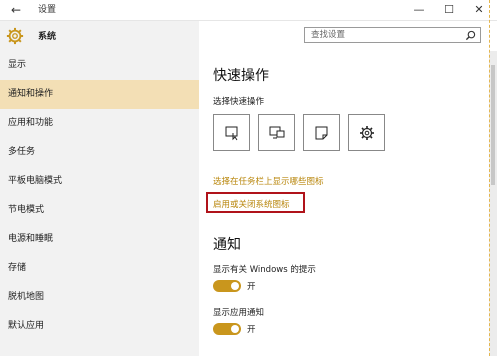 The height and width of the screenshot is (356, 497). I want to click on settings-icon, so click(367, 133).